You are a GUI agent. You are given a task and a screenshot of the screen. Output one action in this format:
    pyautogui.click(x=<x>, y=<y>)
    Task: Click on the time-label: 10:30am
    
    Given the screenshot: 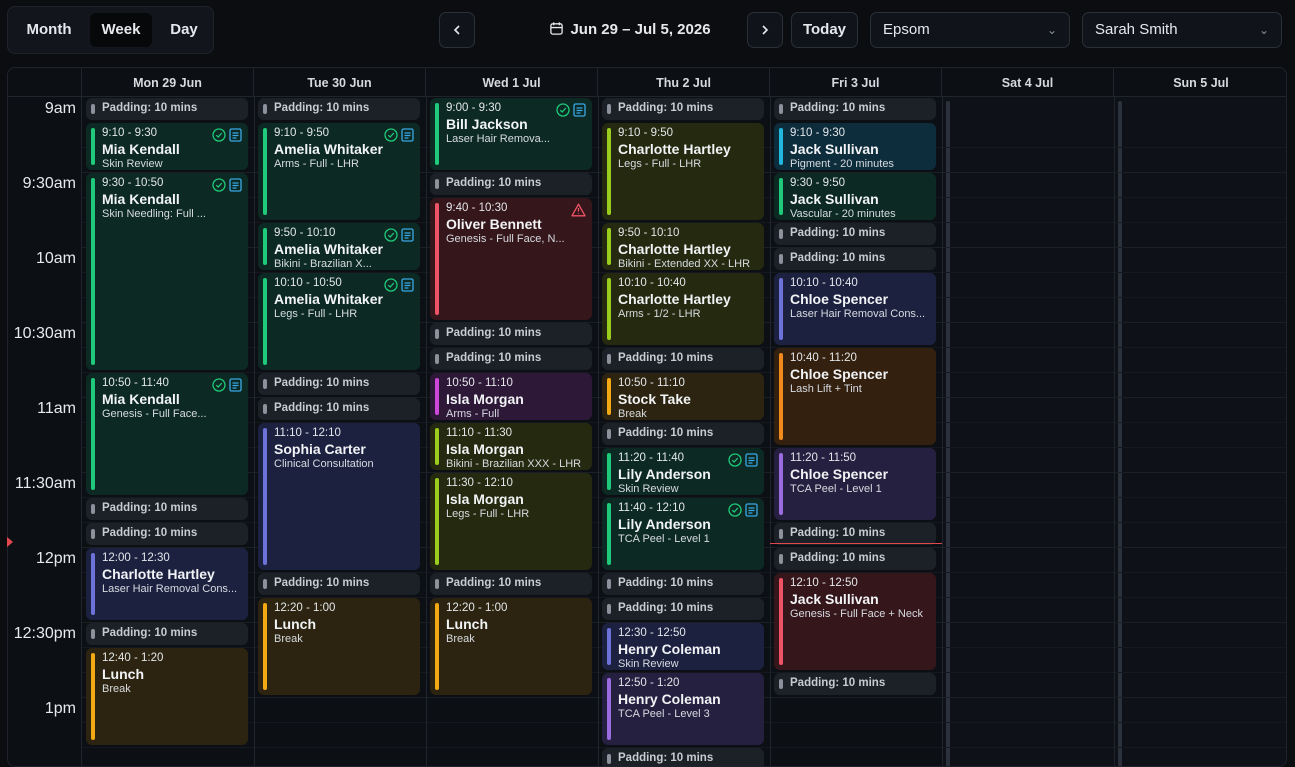 What is the action you would take?
    pyautogui.click(x=44, y=333)
    